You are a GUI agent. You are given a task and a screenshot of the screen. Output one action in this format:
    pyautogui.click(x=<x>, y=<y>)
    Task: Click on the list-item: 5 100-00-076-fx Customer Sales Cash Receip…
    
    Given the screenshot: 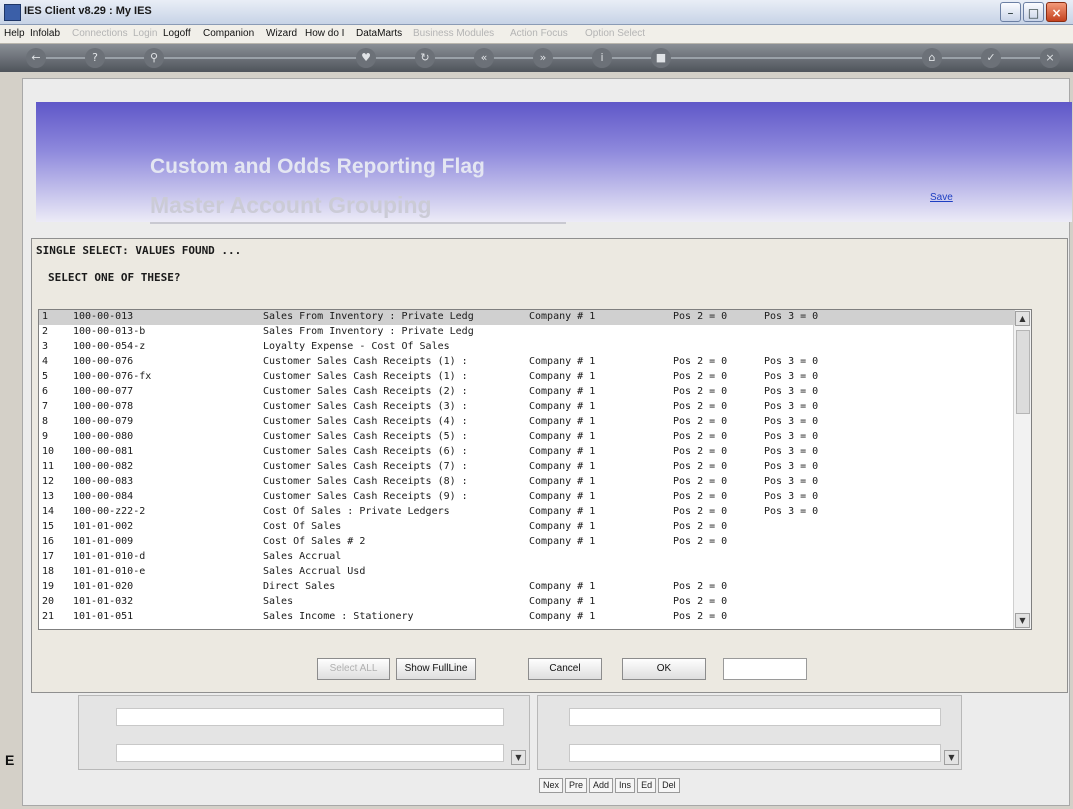 What is the action you would take?
    pyautogui.click(x=527, y=377)
    